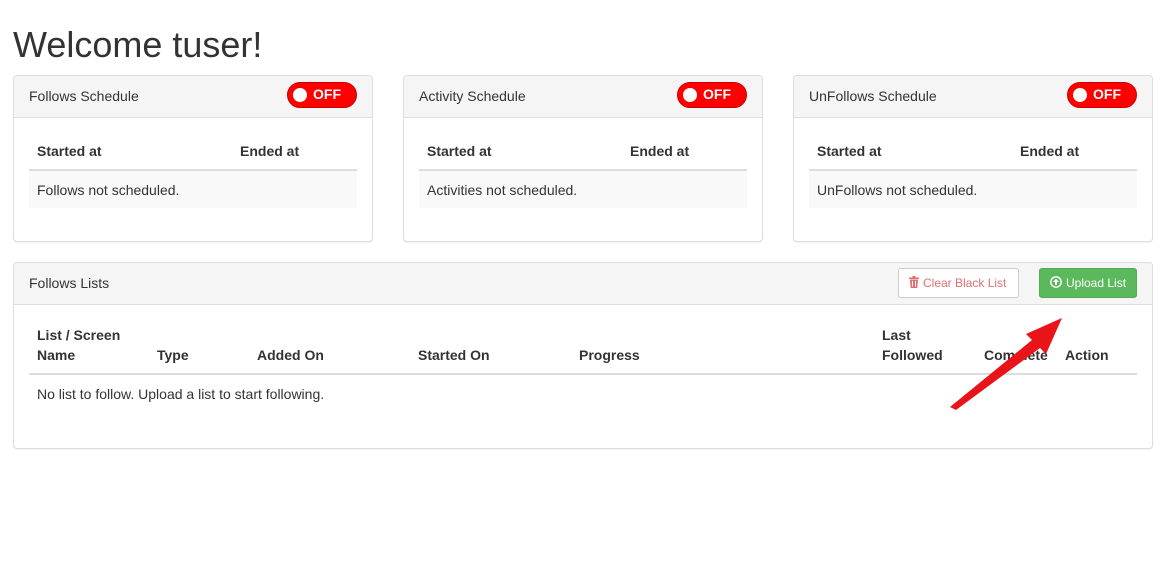  I want to click on panel-title: Activity Schedule, so click(472, 96).